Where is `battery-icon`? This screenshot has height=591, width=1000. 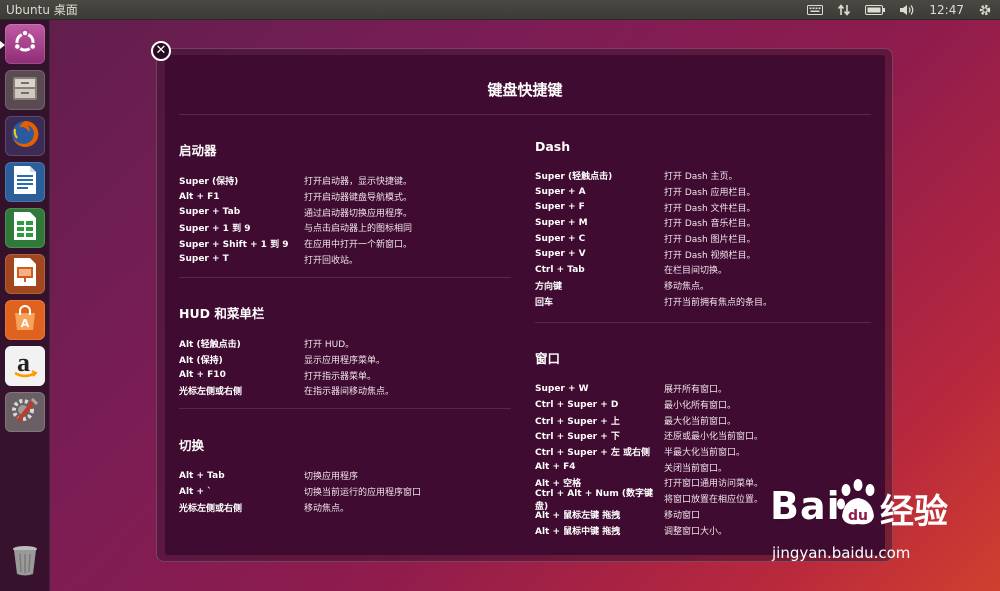 battery-icon is located at coordinates (875, 10).